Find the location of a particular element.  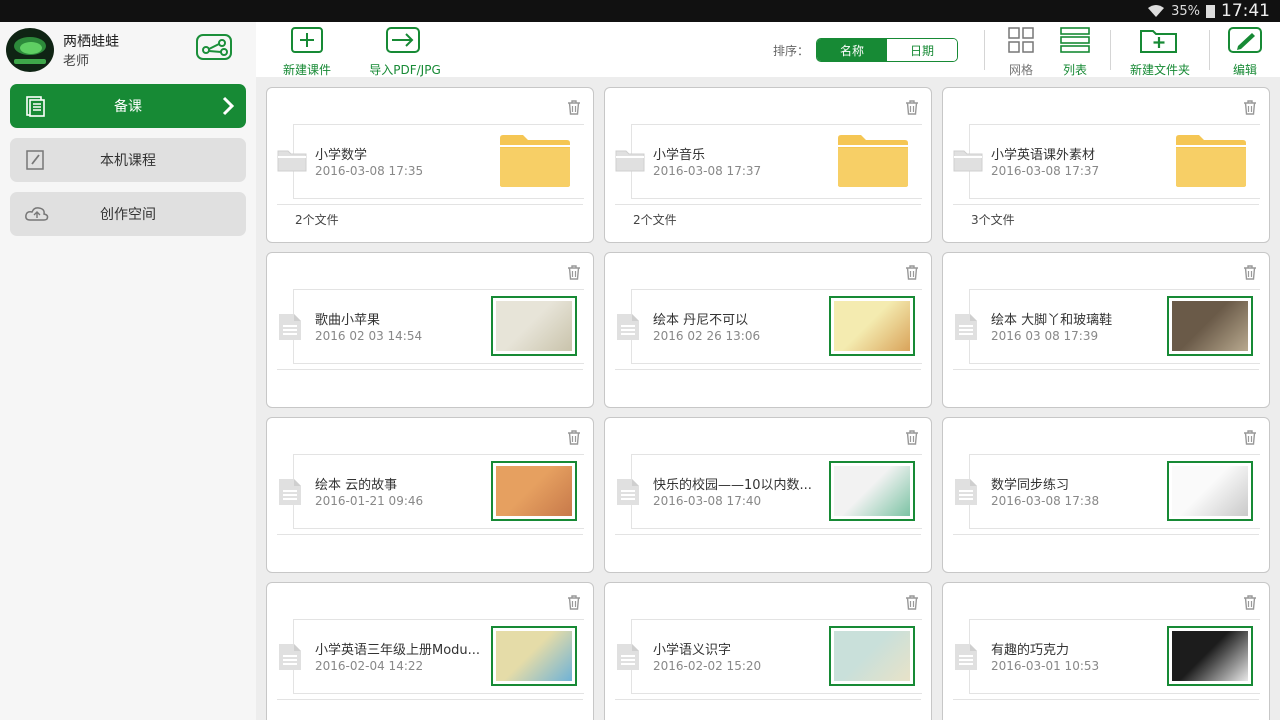

course-card: 小学英语三年级上册Modu... 2016-02-04 14:22 is located at coordinates (430, 651).